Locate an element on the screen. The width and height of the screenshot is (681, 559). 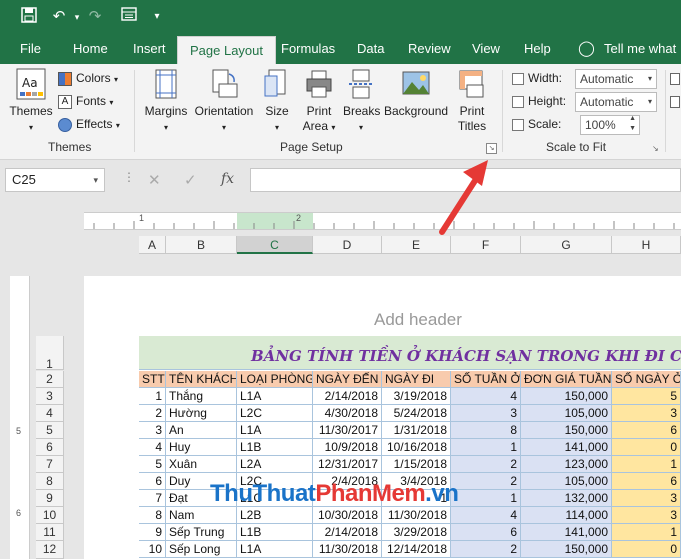
table-cell: 12/14/2018 is located at coordinates (416, 549).